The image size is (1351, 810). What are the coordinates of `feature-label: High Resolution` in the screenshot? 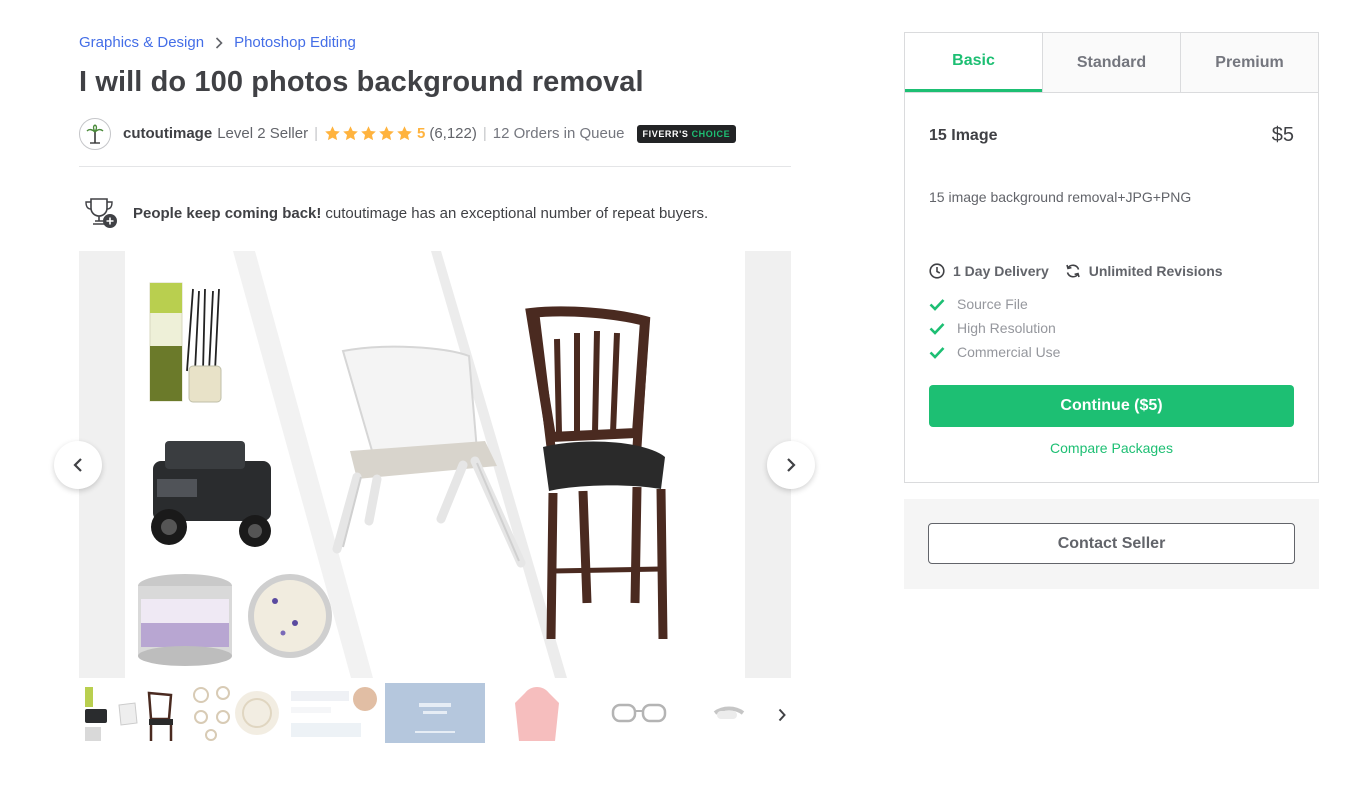 It's located at (1006, 328).